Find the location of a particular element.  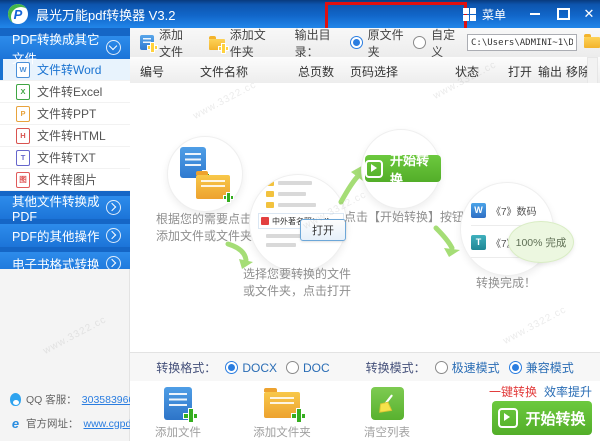

radio-custom-folder is located at coordinates (420, 42).